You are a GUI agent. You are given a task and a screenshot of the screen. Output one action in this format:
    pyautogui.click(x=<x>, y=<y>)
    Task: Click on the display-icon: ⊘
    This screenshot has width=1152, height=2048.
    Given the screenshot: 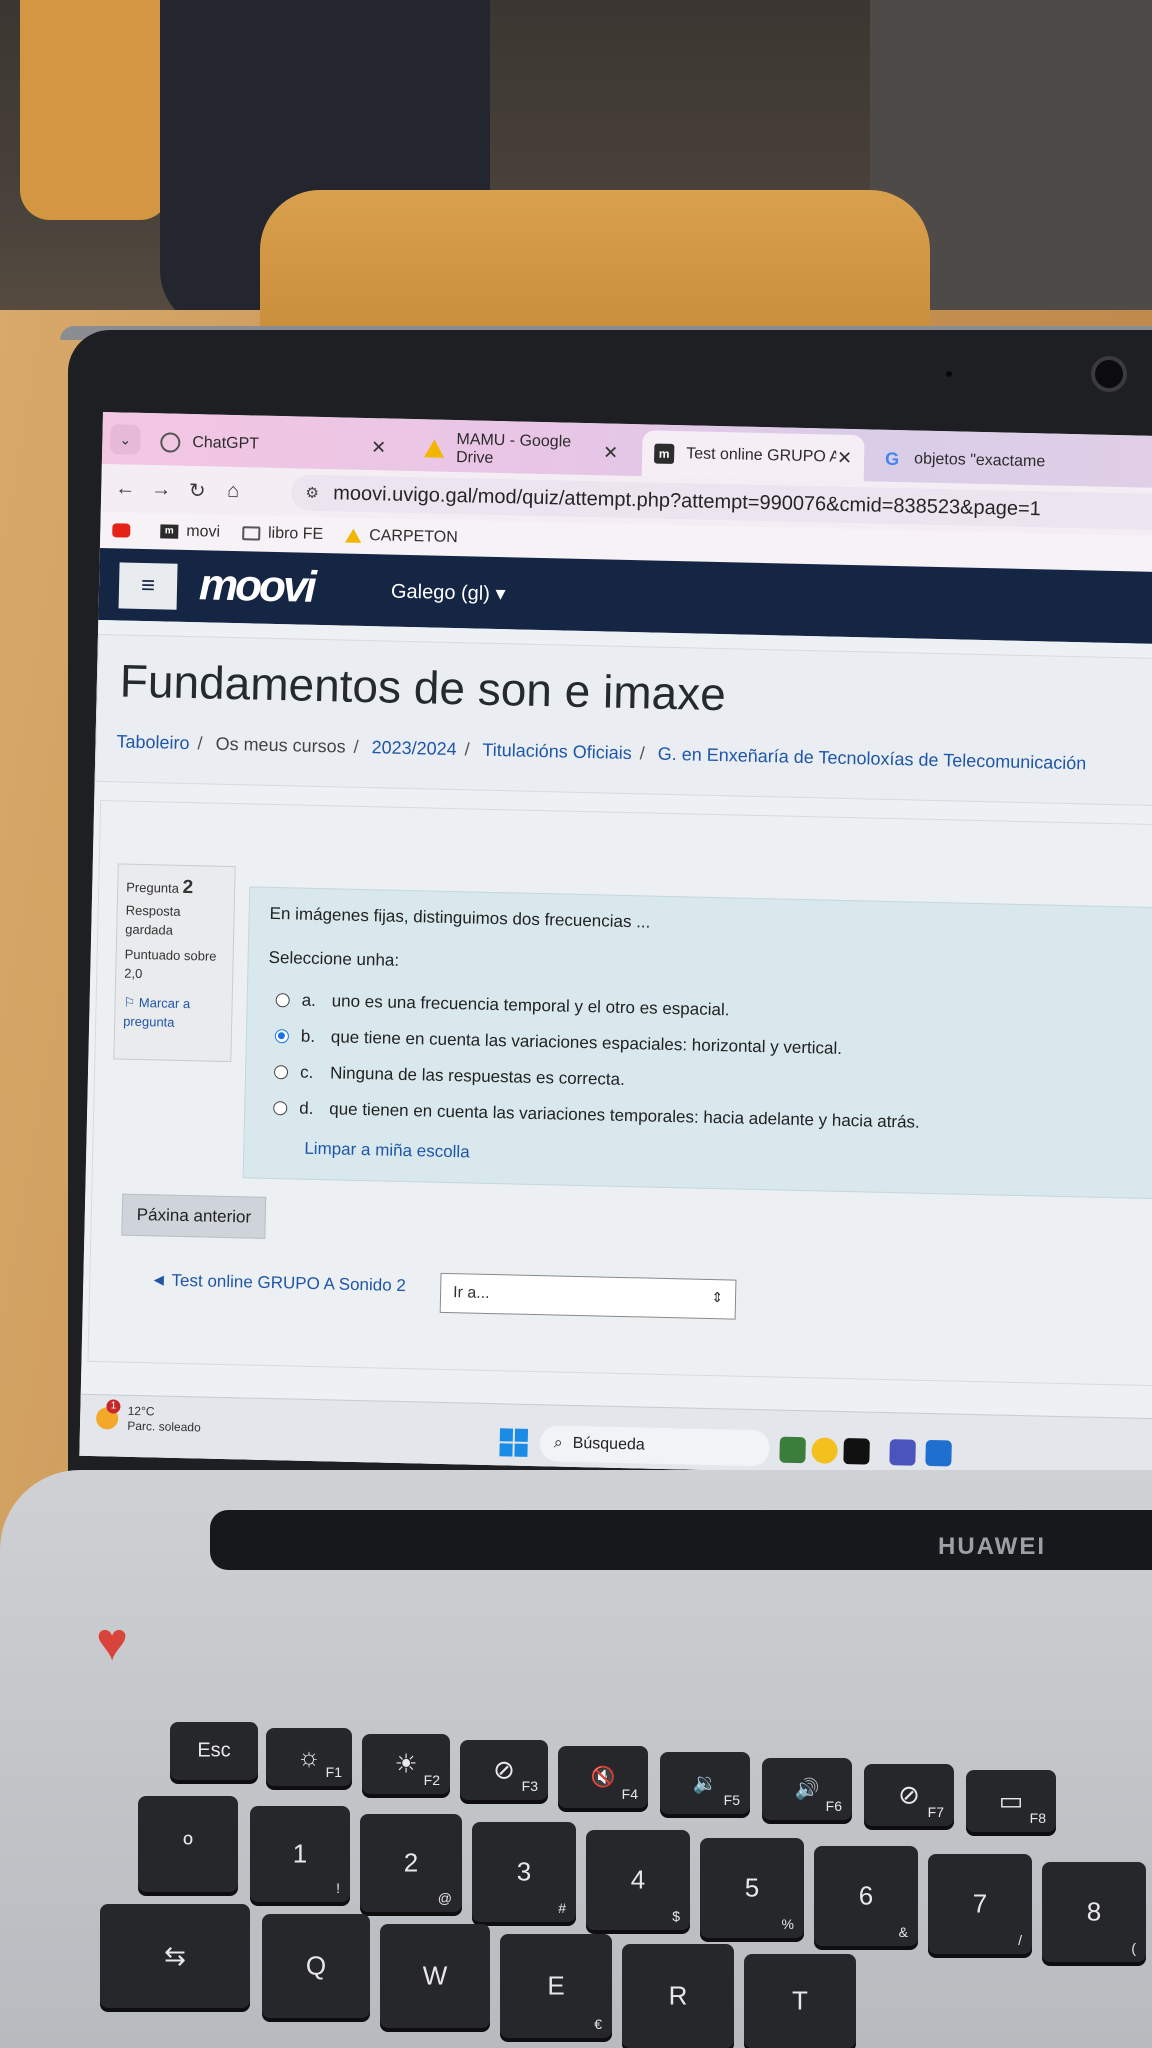 What is the action you would take?
    pyautogui.click(x=504, y=1769)
    